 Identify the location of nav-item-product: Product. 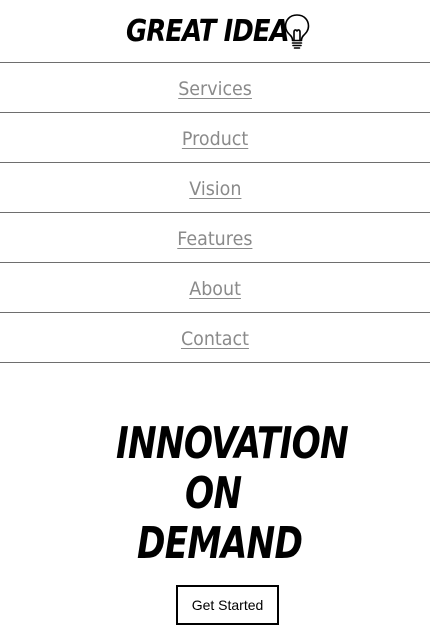
(215, 138).